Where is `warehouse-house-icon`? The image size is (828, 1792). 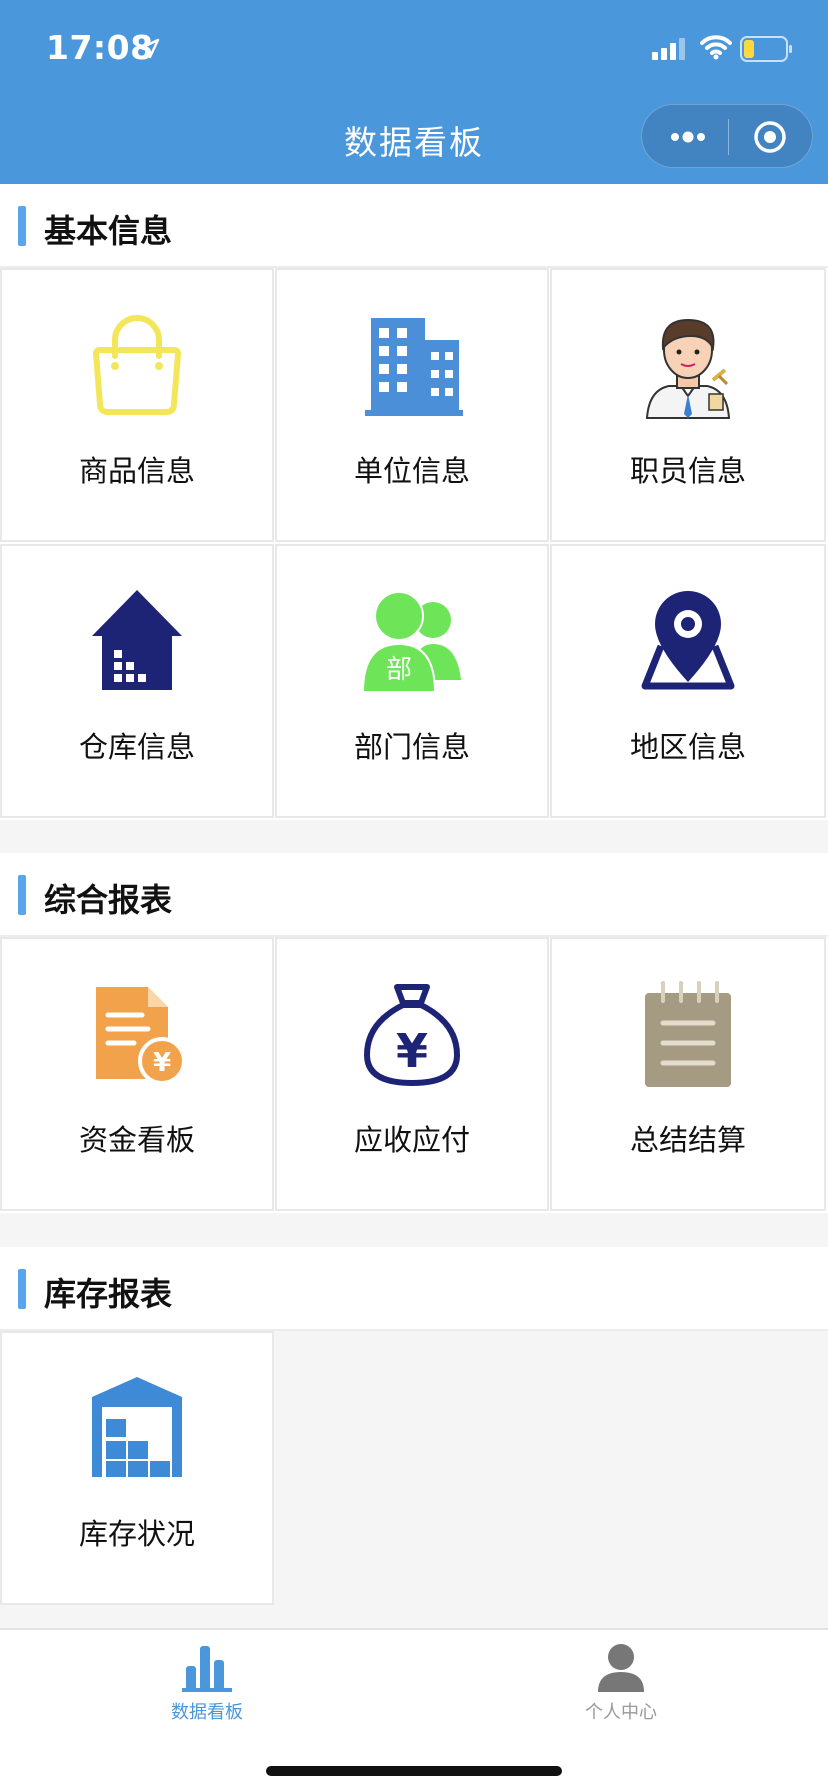 warehouse-house-icon is located at coordinates (137, 640).